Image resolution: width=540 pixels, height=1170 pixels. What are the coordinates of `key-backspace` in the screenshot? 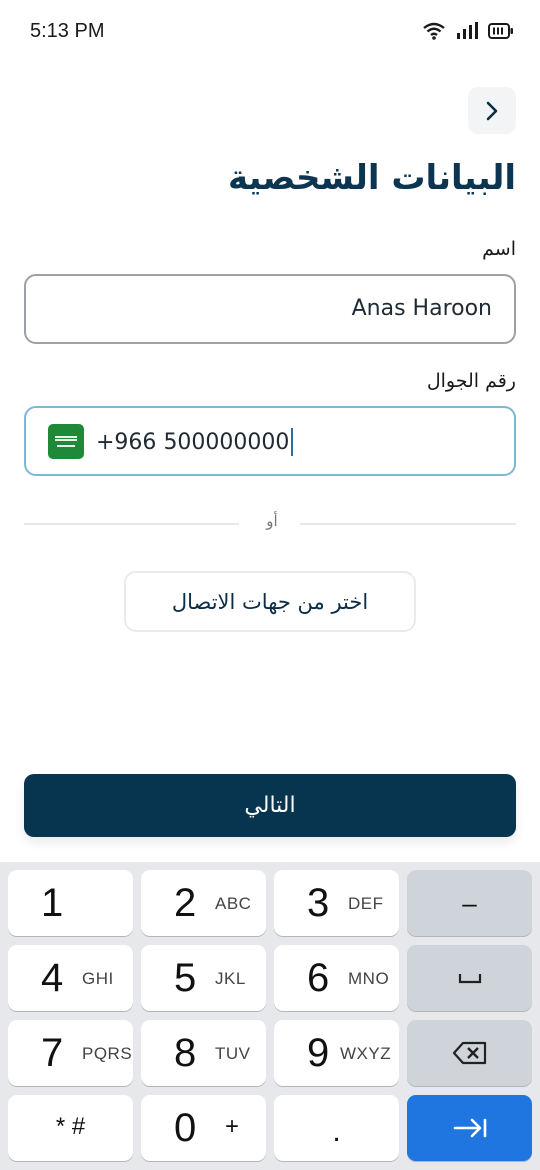 It's located at (469, 1053).